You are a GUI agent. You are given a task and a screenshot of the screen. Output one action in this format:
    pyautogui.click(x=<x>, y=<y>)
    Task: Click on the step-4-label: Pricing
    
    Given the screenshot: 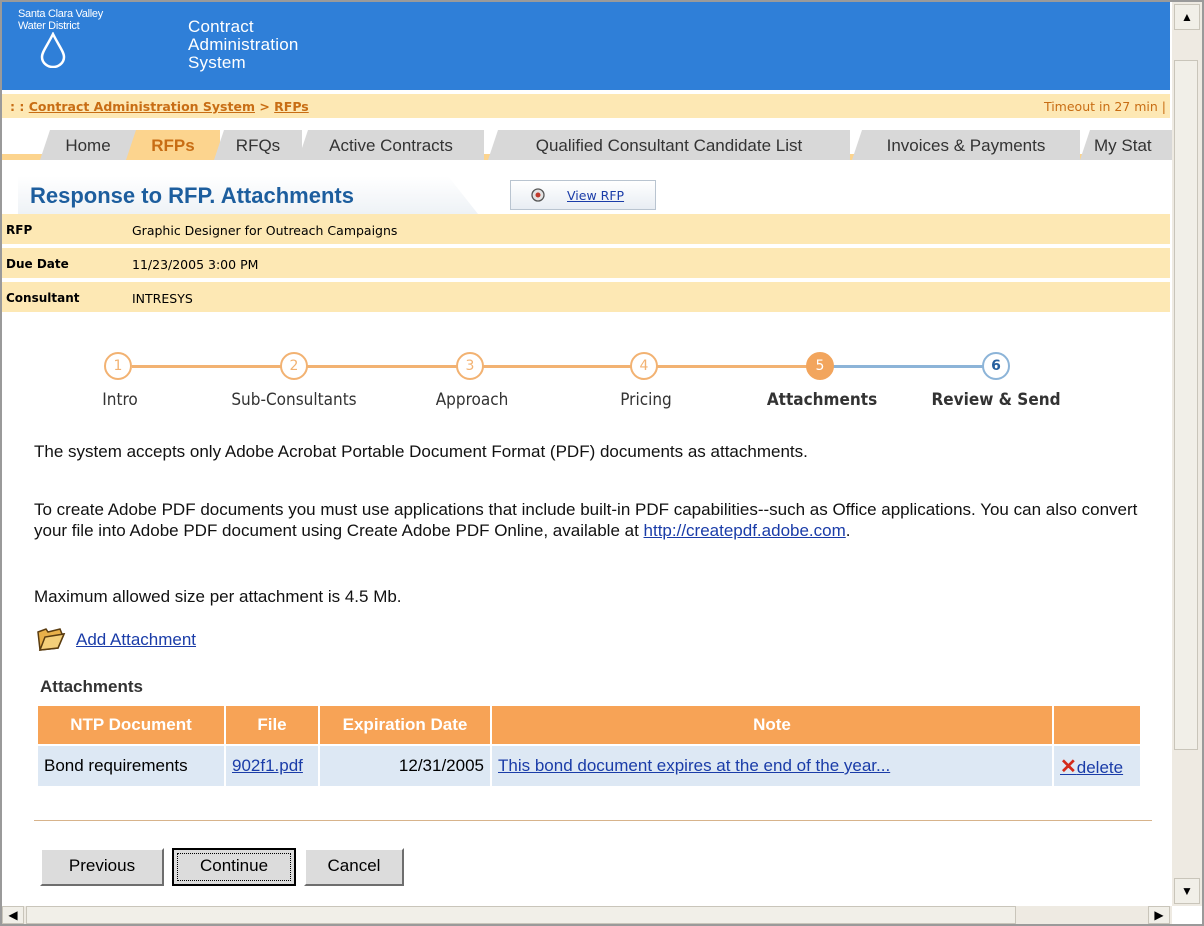 What is the action you would take?
    pyautogui.click(x=646, y=400)
    